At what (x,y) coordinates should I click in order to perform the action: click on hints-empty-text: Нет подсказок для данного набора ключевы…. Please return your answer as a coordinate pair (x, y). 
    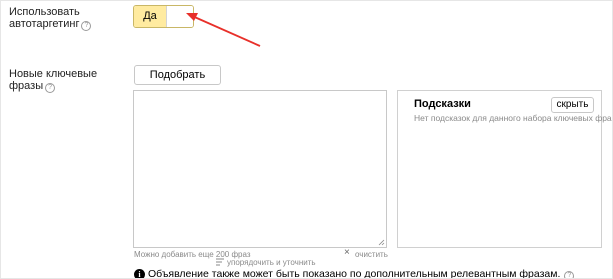
    Looking at the image, I should click on (513, 118).